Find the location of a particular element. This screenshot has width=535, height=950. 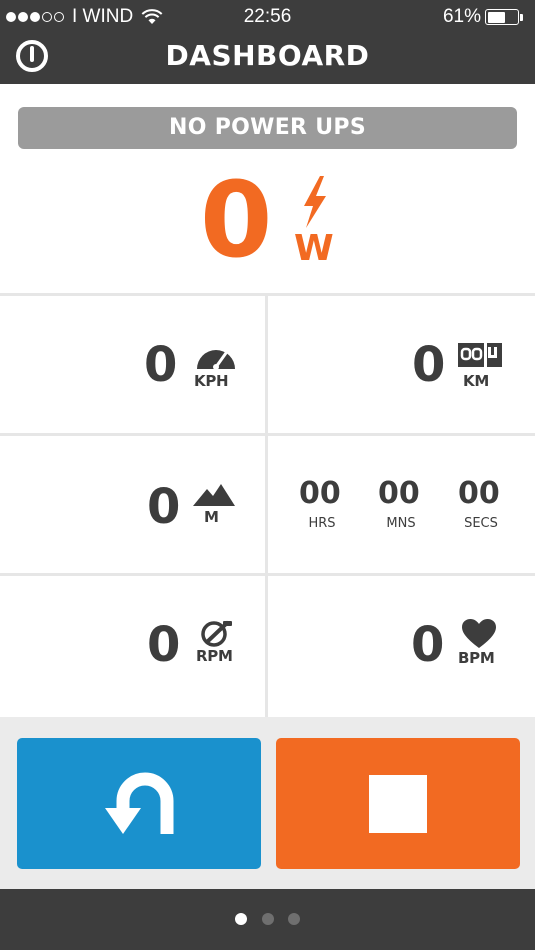

stop-icon is located at coordinates (398, 804).